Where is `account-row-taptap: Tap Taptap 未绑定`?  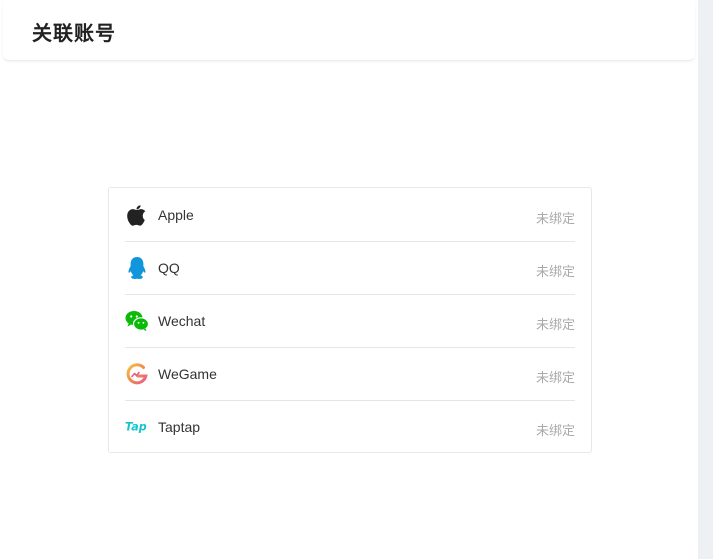 account-row-taptap: Tap Taptap 未绑定 is located at coordinates (350, 426).